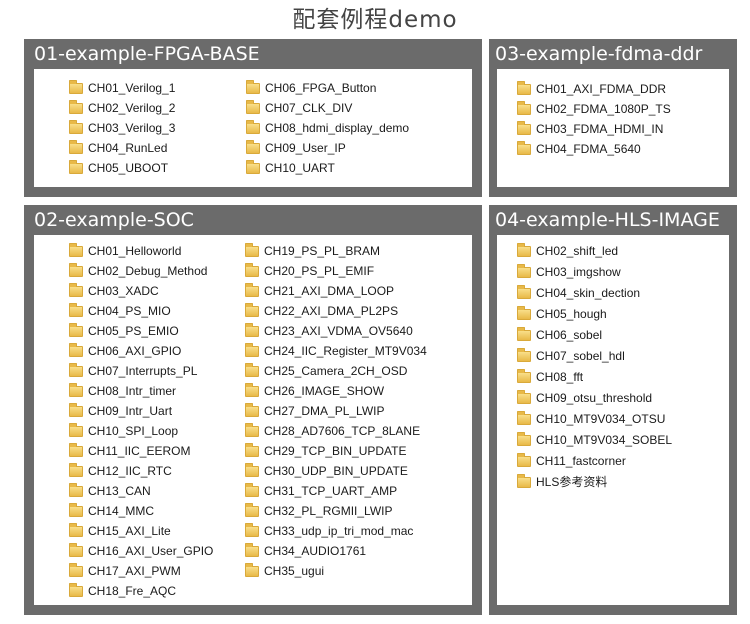 The image size is (750, 624). Describe the element at coordinates (141, 271) in the screenshot. I see `folder-item: CH02_Debug_Method` at that location.